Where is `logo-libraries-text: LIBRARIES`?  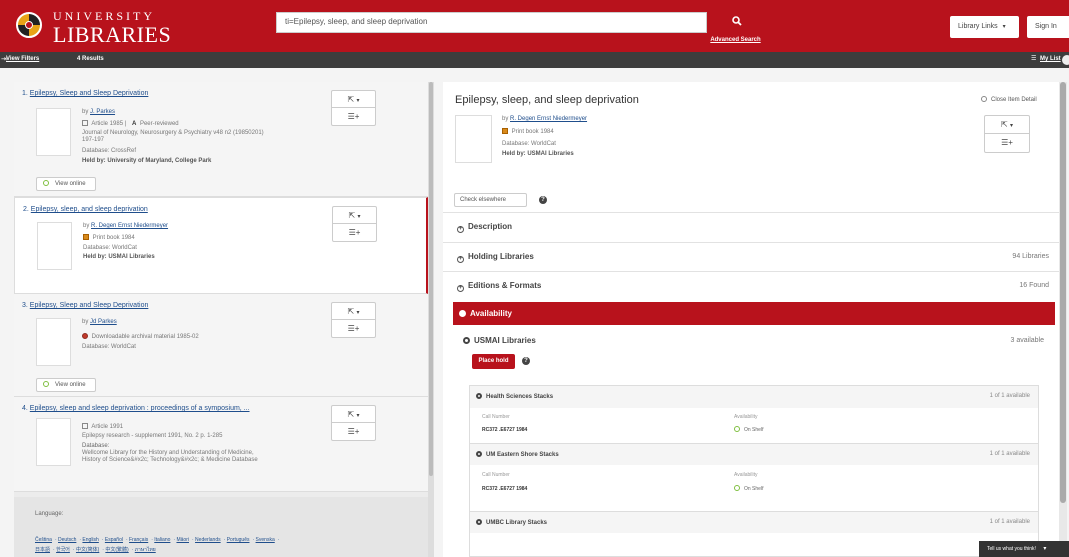
logo-libraries-text: LIBRARIES is located at coordinates (112, 35).